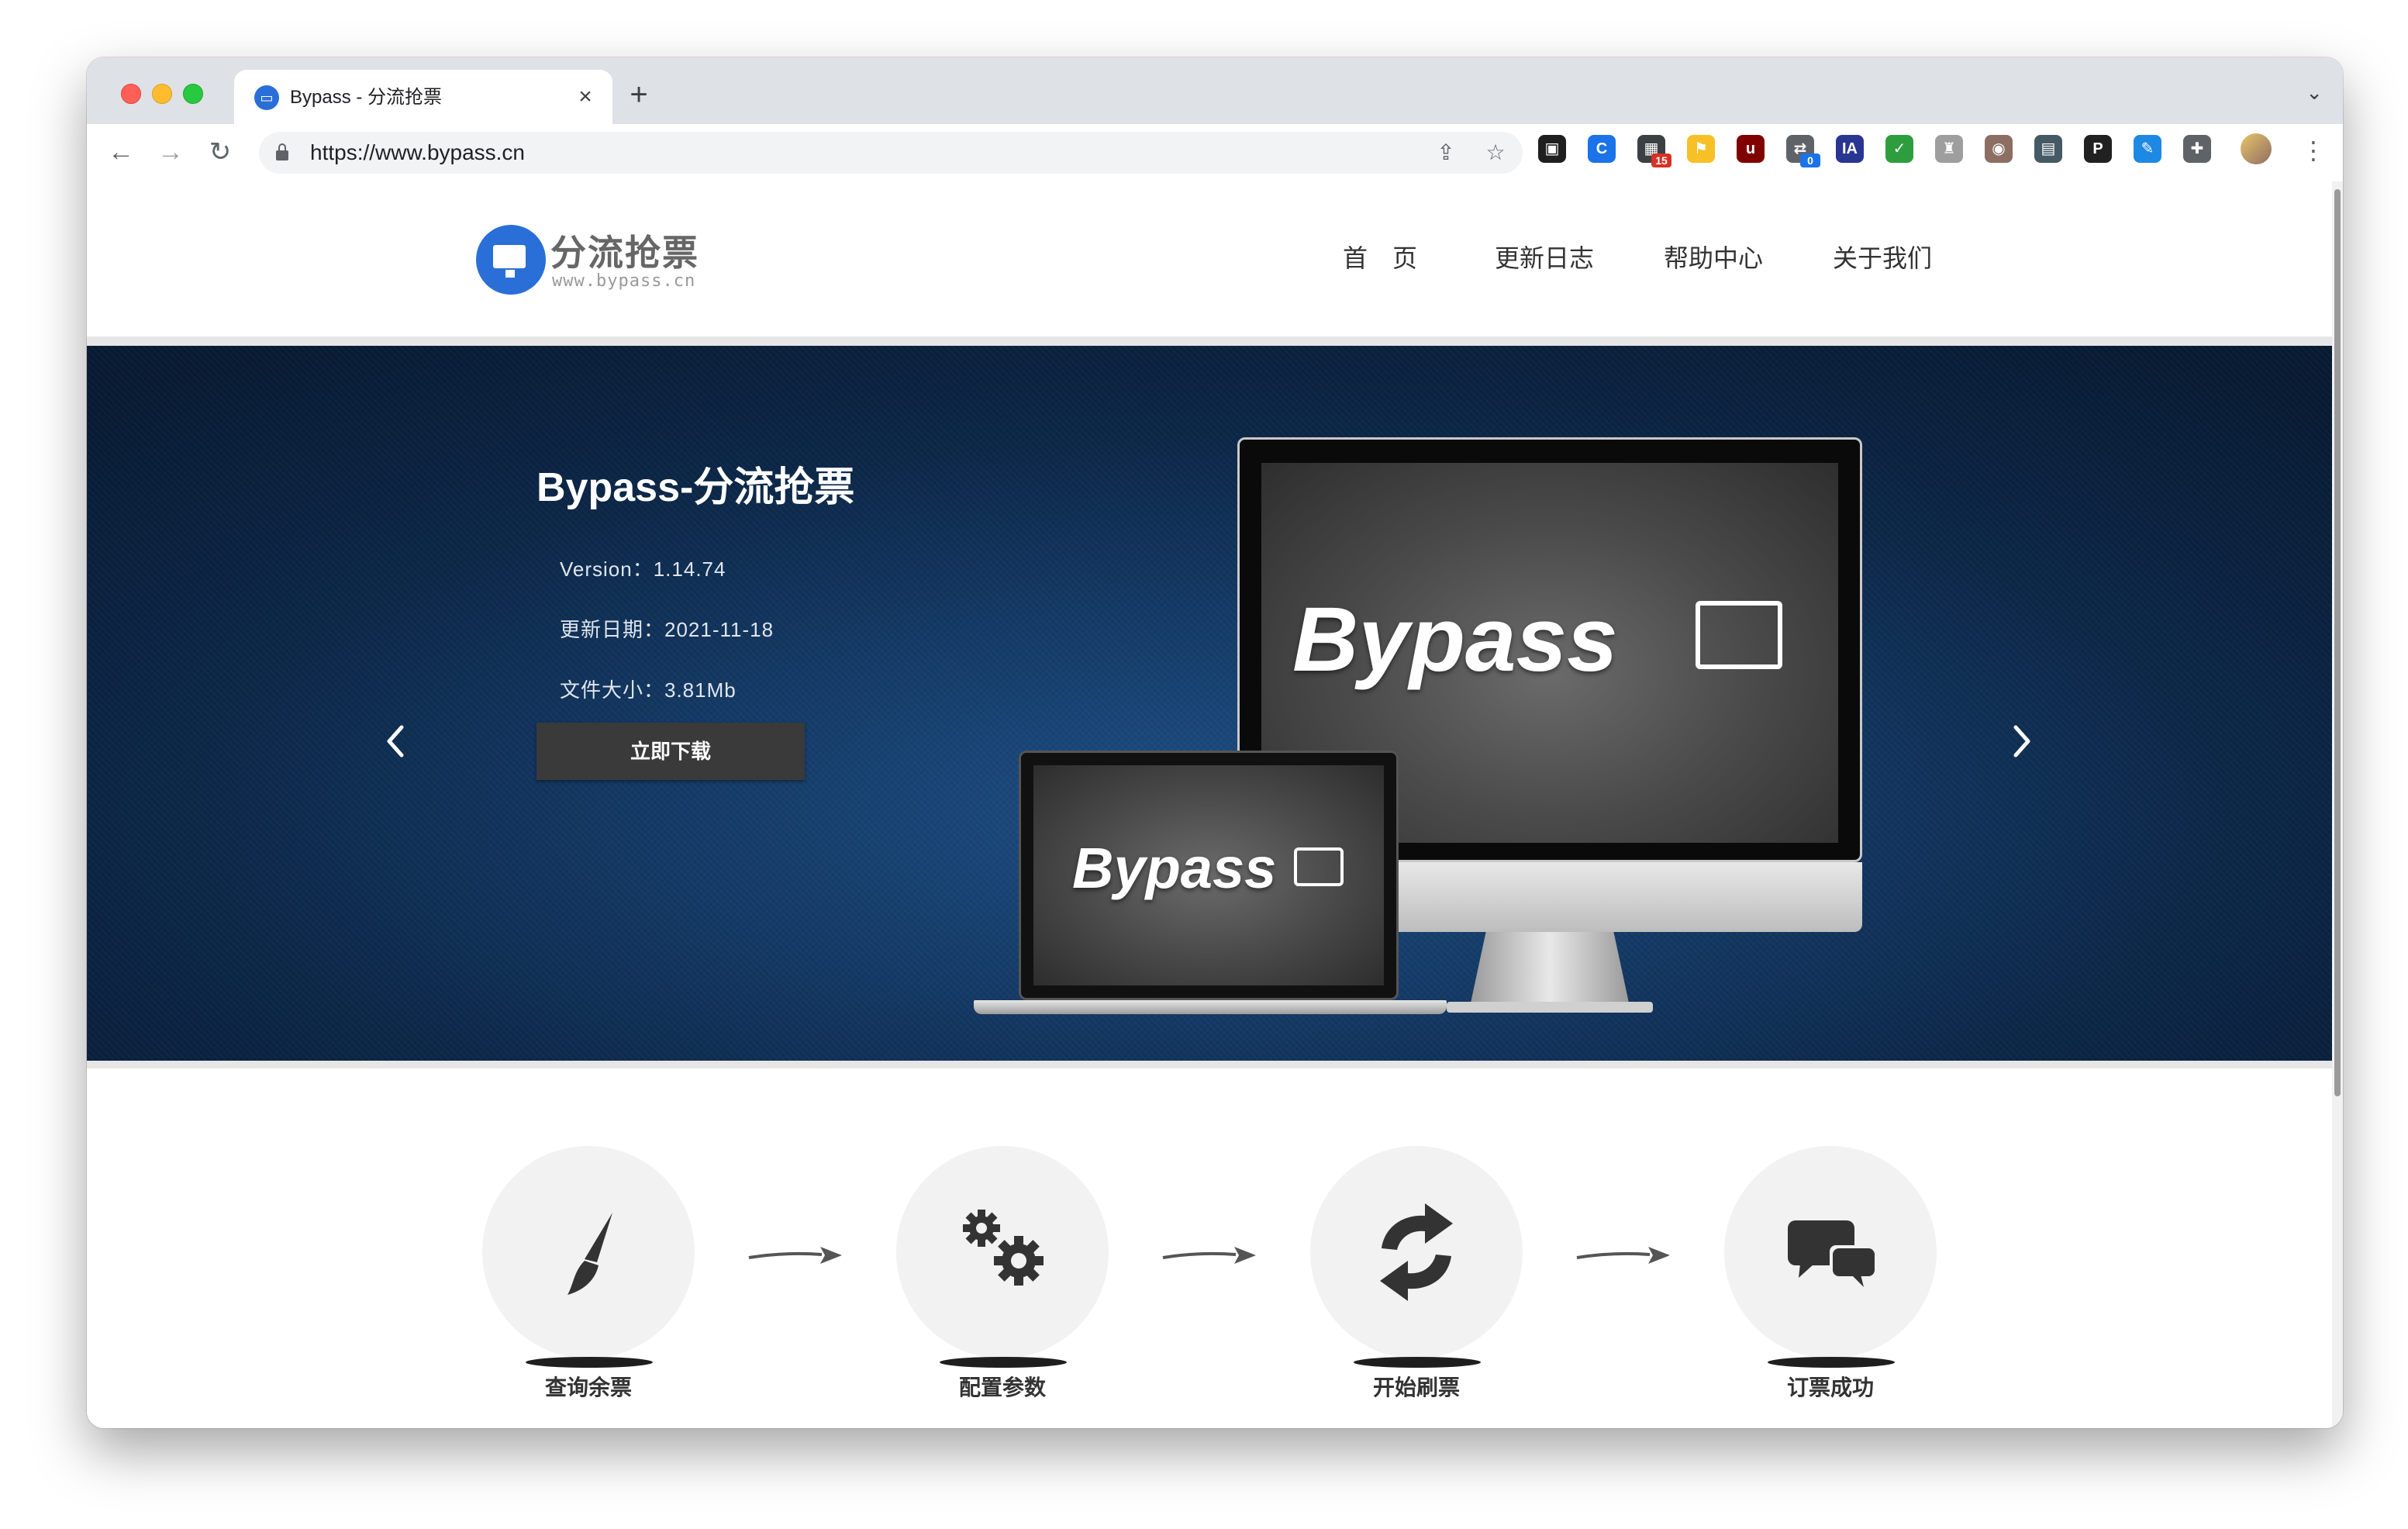 This screenshot has width=2408, height=1529. What do you see at coordinates (1446, 153) in the screenshot?
I see `share-icon: ⇪` at bounding box center [1446, 153].